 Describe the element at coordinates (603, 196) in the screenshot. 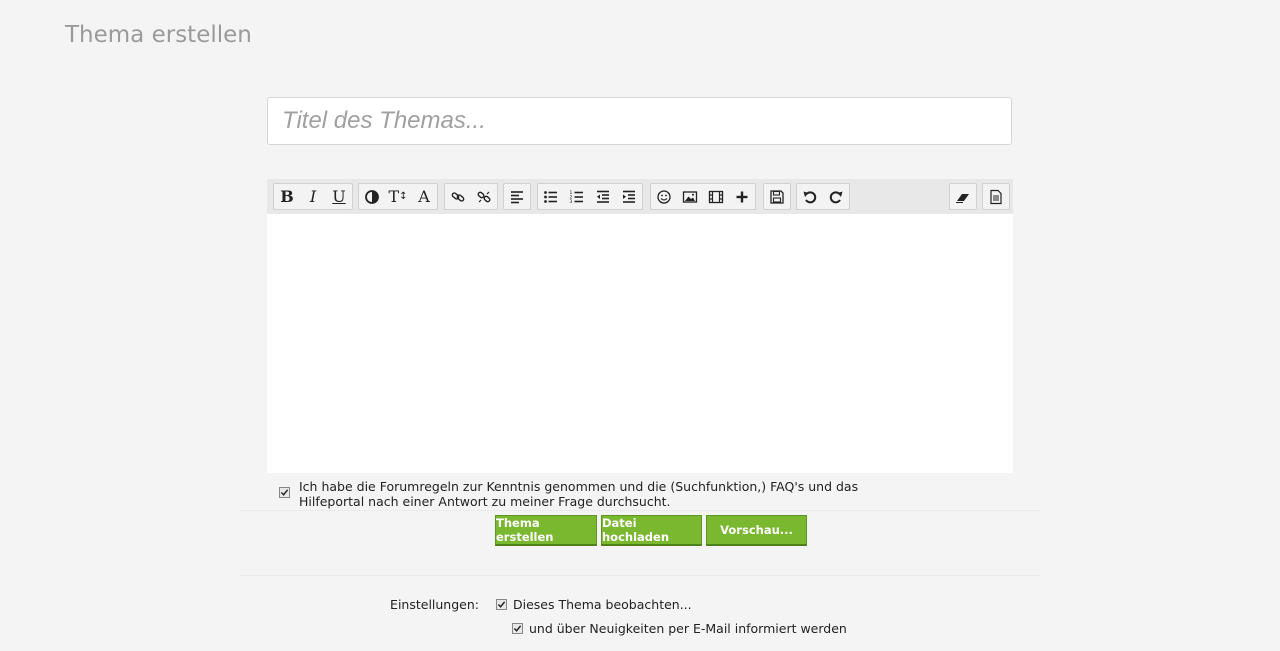

I see `outdent-icon` at that location.